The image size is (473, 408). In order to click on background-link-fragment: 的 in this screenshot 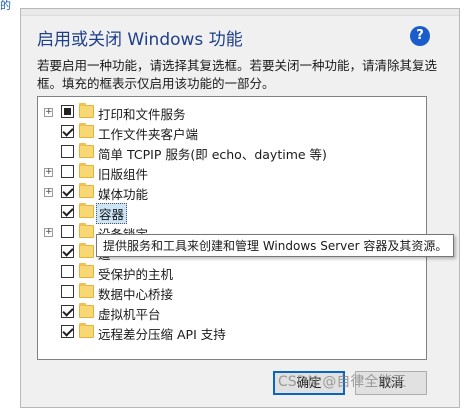, I will do `click(5, 6)`.